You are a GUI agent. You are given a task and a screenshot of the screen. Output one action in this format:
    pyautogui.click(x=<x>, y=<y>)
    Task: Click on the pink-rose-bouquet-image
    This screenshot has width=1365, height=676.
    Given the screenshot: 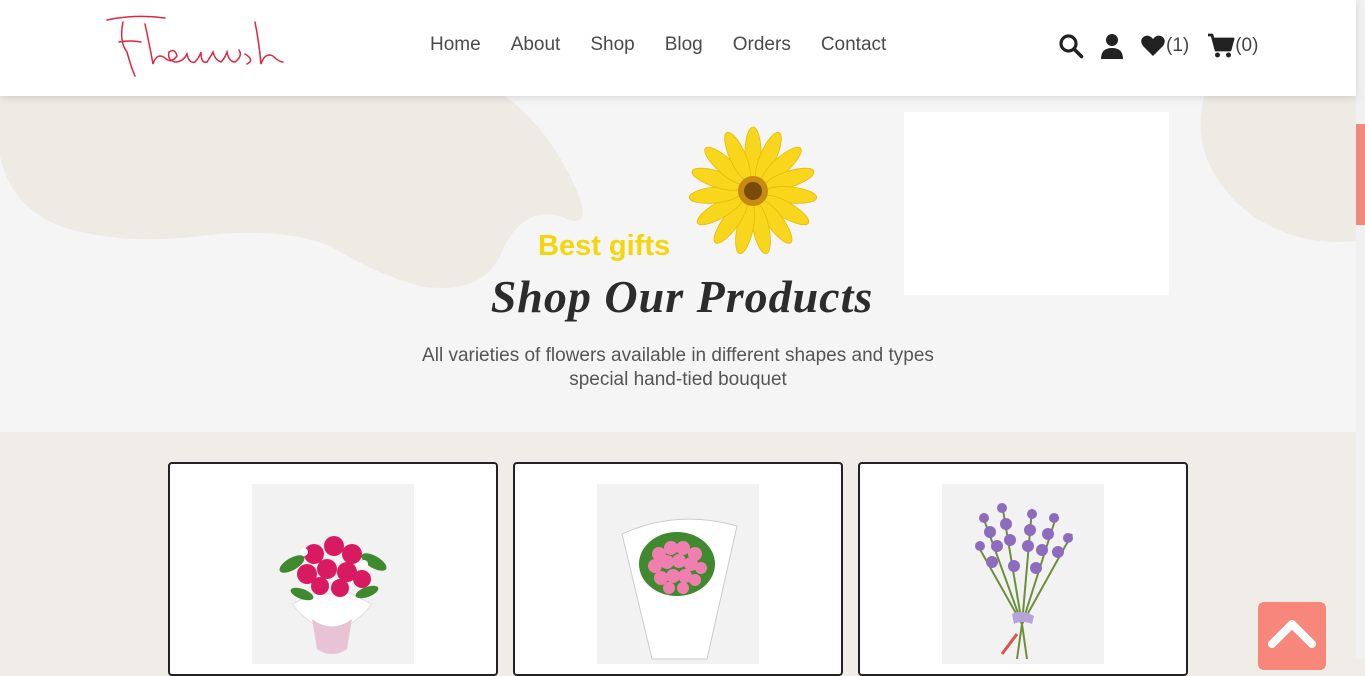 What is the action you would take?
    pyautogui.click(x=333, y=595)
    